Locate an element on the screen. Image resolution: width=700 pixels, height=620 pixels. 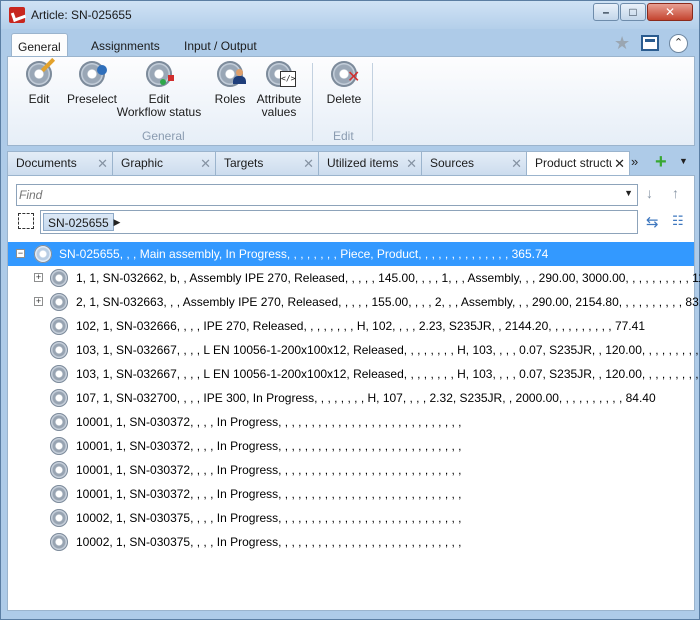
tab-product-structure: Product structu ✕ is located at coordinates (578, 163).